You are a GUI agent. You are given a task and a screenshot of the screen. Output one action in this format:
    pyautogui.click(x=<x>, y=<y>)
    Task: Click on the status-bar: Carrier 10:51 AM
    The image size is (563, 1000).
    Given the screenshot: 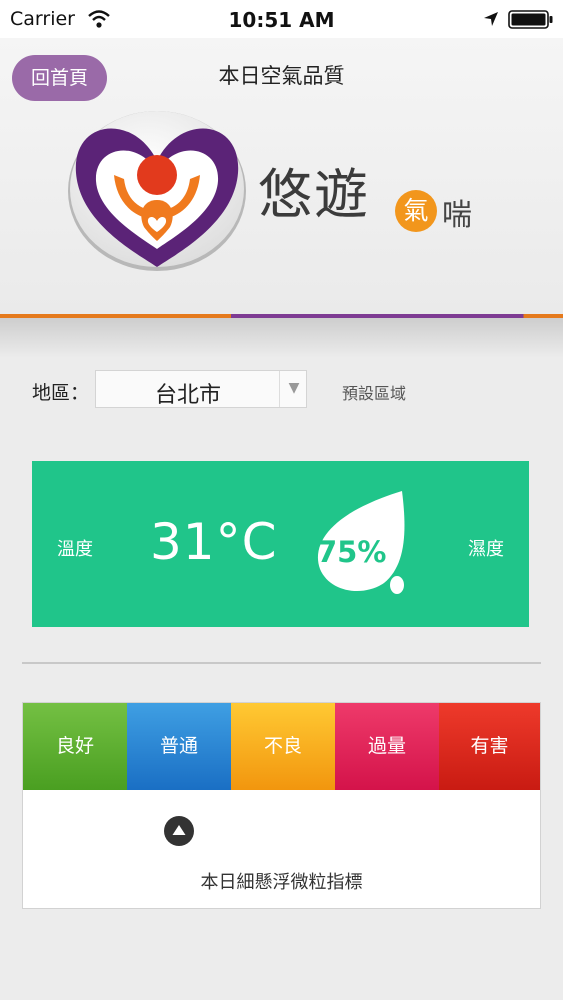 What is the action you would take?
    pyautogui.click(x=281, y=19)
    